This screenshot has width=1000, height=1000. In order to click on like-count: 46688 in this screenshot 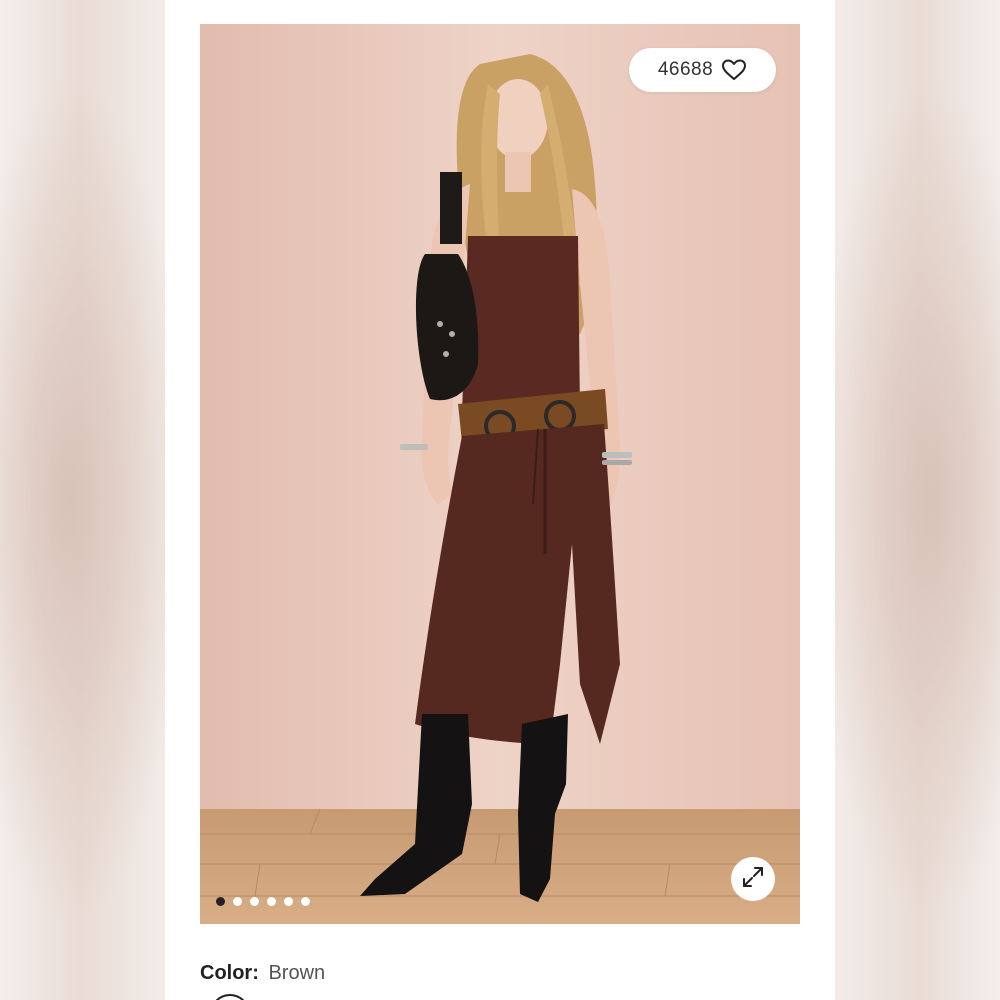, I will do `click(685, 69)`.